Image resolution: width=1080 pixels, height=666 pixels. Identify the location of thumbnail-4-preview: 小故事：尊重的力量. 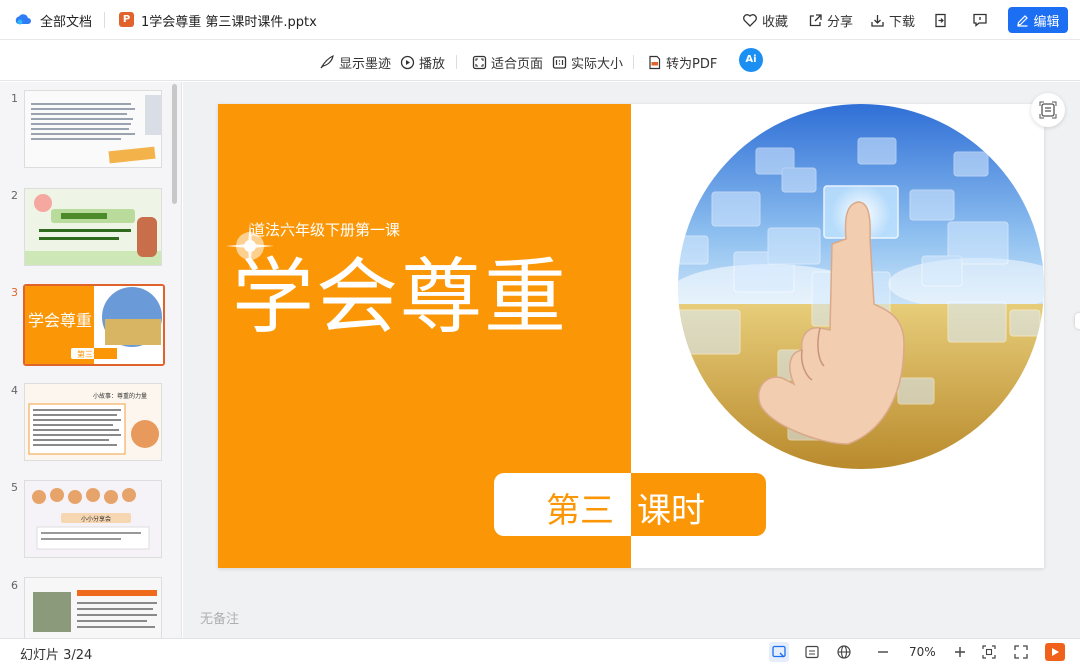
(93, 422).